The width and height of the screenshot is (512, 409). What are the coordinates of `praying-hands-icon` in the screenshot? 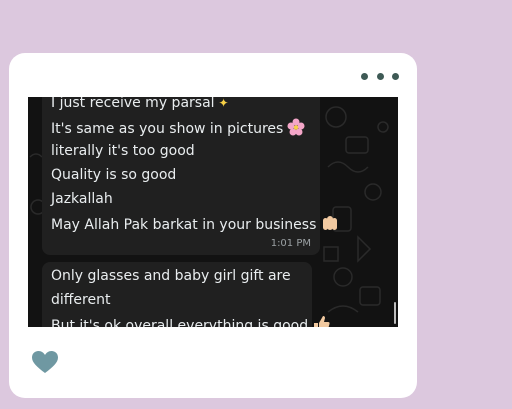 It's located at (330, 223).